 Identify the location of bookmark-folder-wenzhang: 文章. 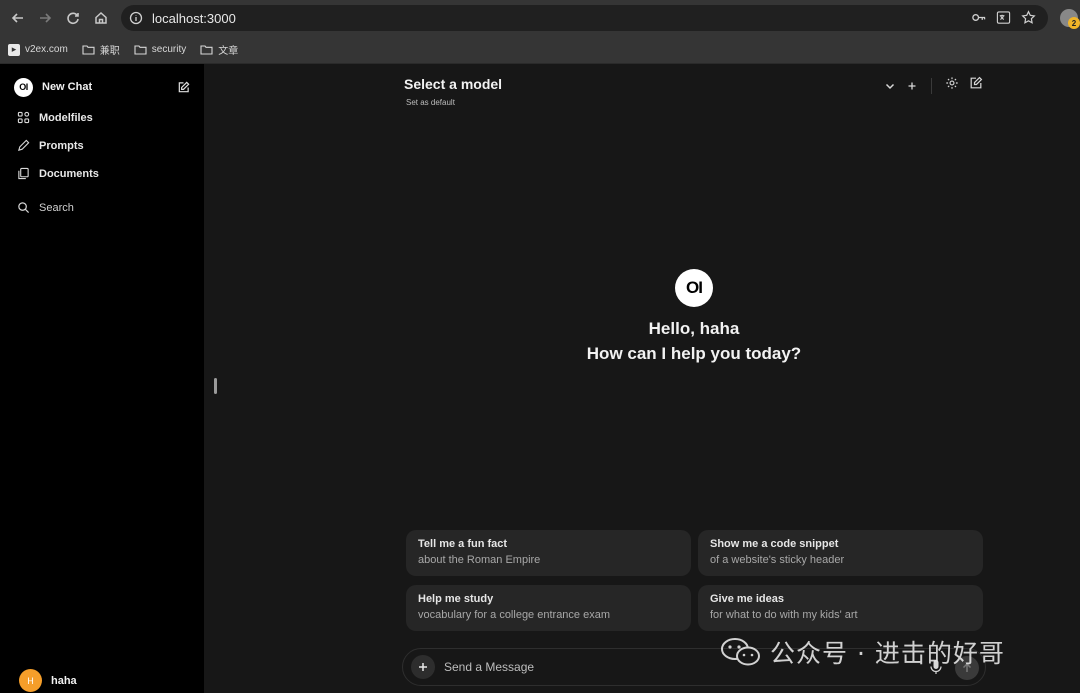
(219, 49).